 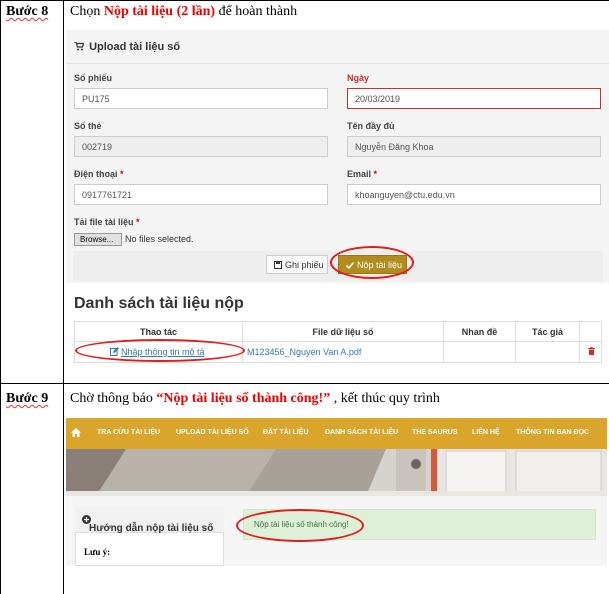 I want to click on ghi-phieu-label: Ghi phiếu, so click(x=304, y=265).